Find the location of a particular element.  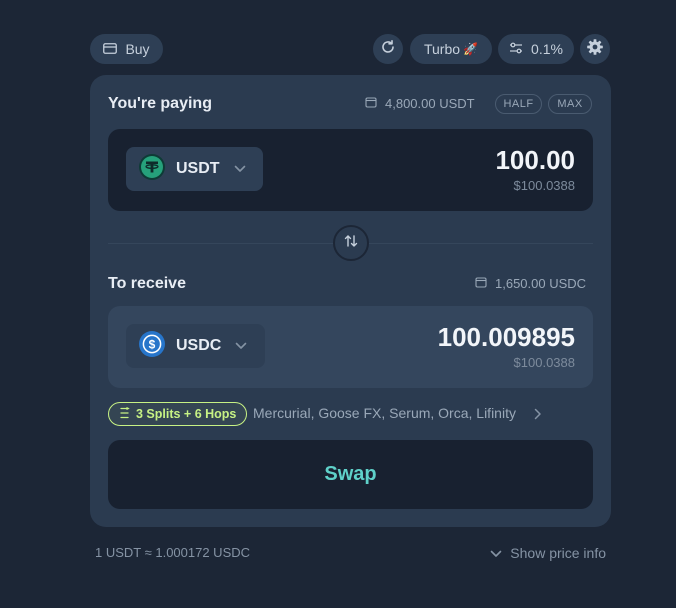

slippage-button: 0.1% is located at coordinates (536, 49).